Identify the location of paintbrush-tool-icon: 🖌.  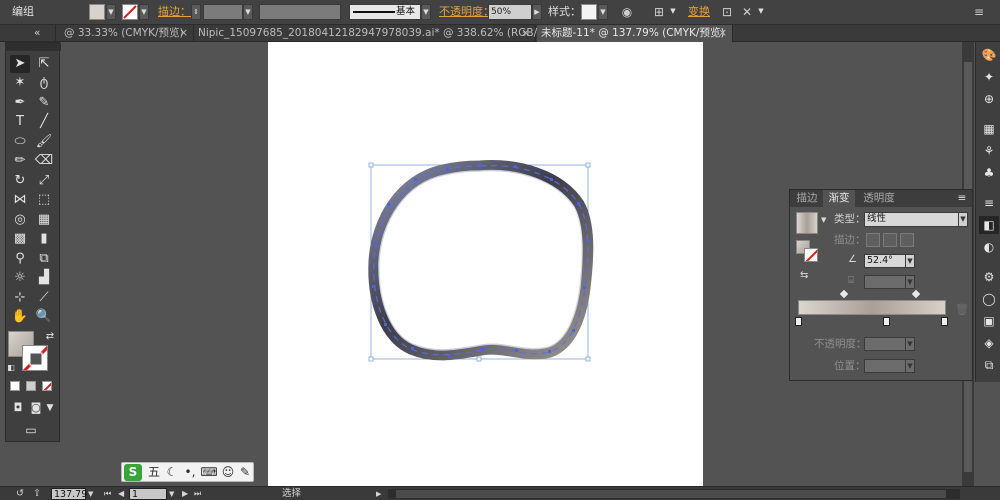
(44, 142).